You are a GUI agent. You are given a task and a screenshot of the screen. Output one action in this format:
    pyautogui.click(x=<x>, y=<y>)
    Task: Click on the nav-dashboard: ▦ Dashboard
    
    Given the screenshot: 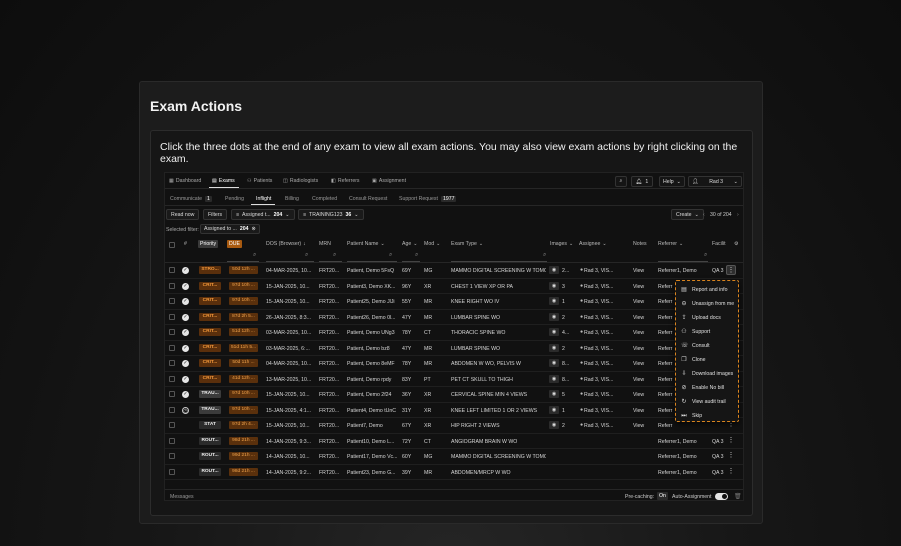 What is the action you would take?
    pyautogui.click(x=185, y=181)
    